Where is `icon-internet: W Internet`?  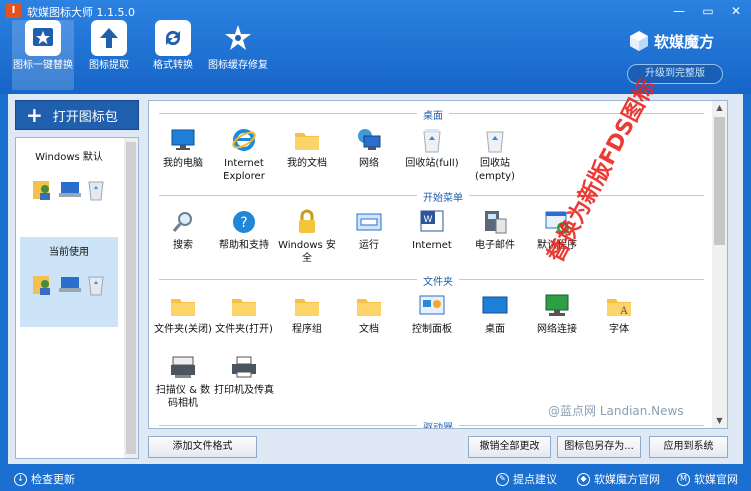
icon-internet: W Internet is located at coordinates (432, 230).